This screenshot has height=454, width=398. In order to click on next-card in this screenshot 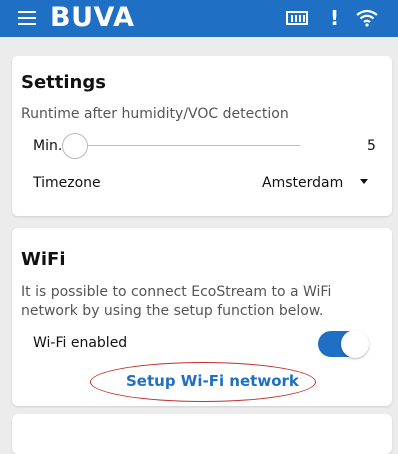, I will do `click(202, 434)`.